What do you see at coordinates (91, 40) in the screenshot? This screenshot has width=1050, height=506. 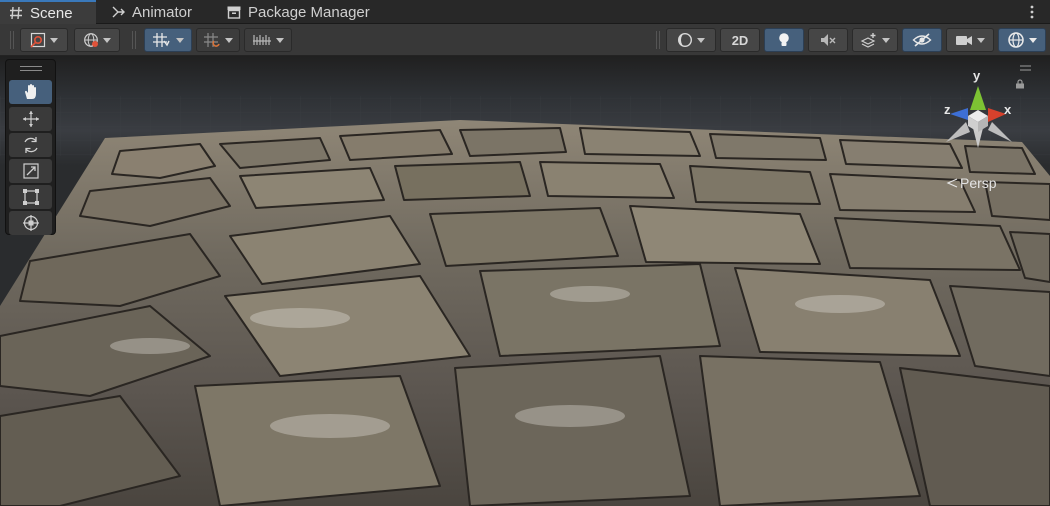 I see `global-local-icon` at bounding box center [91, 40].